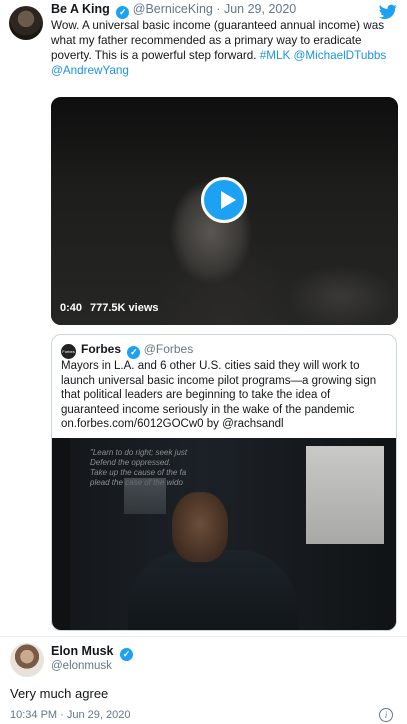 The image size is (407, 724). I want to click on reply-text: Very much agree, so click(59, 693).